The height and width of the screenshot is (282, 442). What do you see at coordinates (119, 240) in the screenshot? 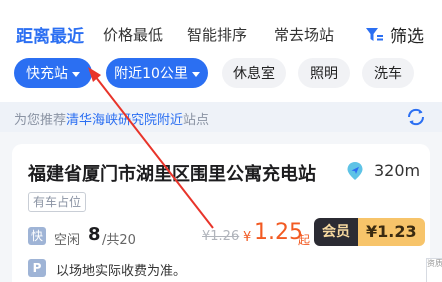
I see `total-connectors: /共20` at bounding box center [119, 240].